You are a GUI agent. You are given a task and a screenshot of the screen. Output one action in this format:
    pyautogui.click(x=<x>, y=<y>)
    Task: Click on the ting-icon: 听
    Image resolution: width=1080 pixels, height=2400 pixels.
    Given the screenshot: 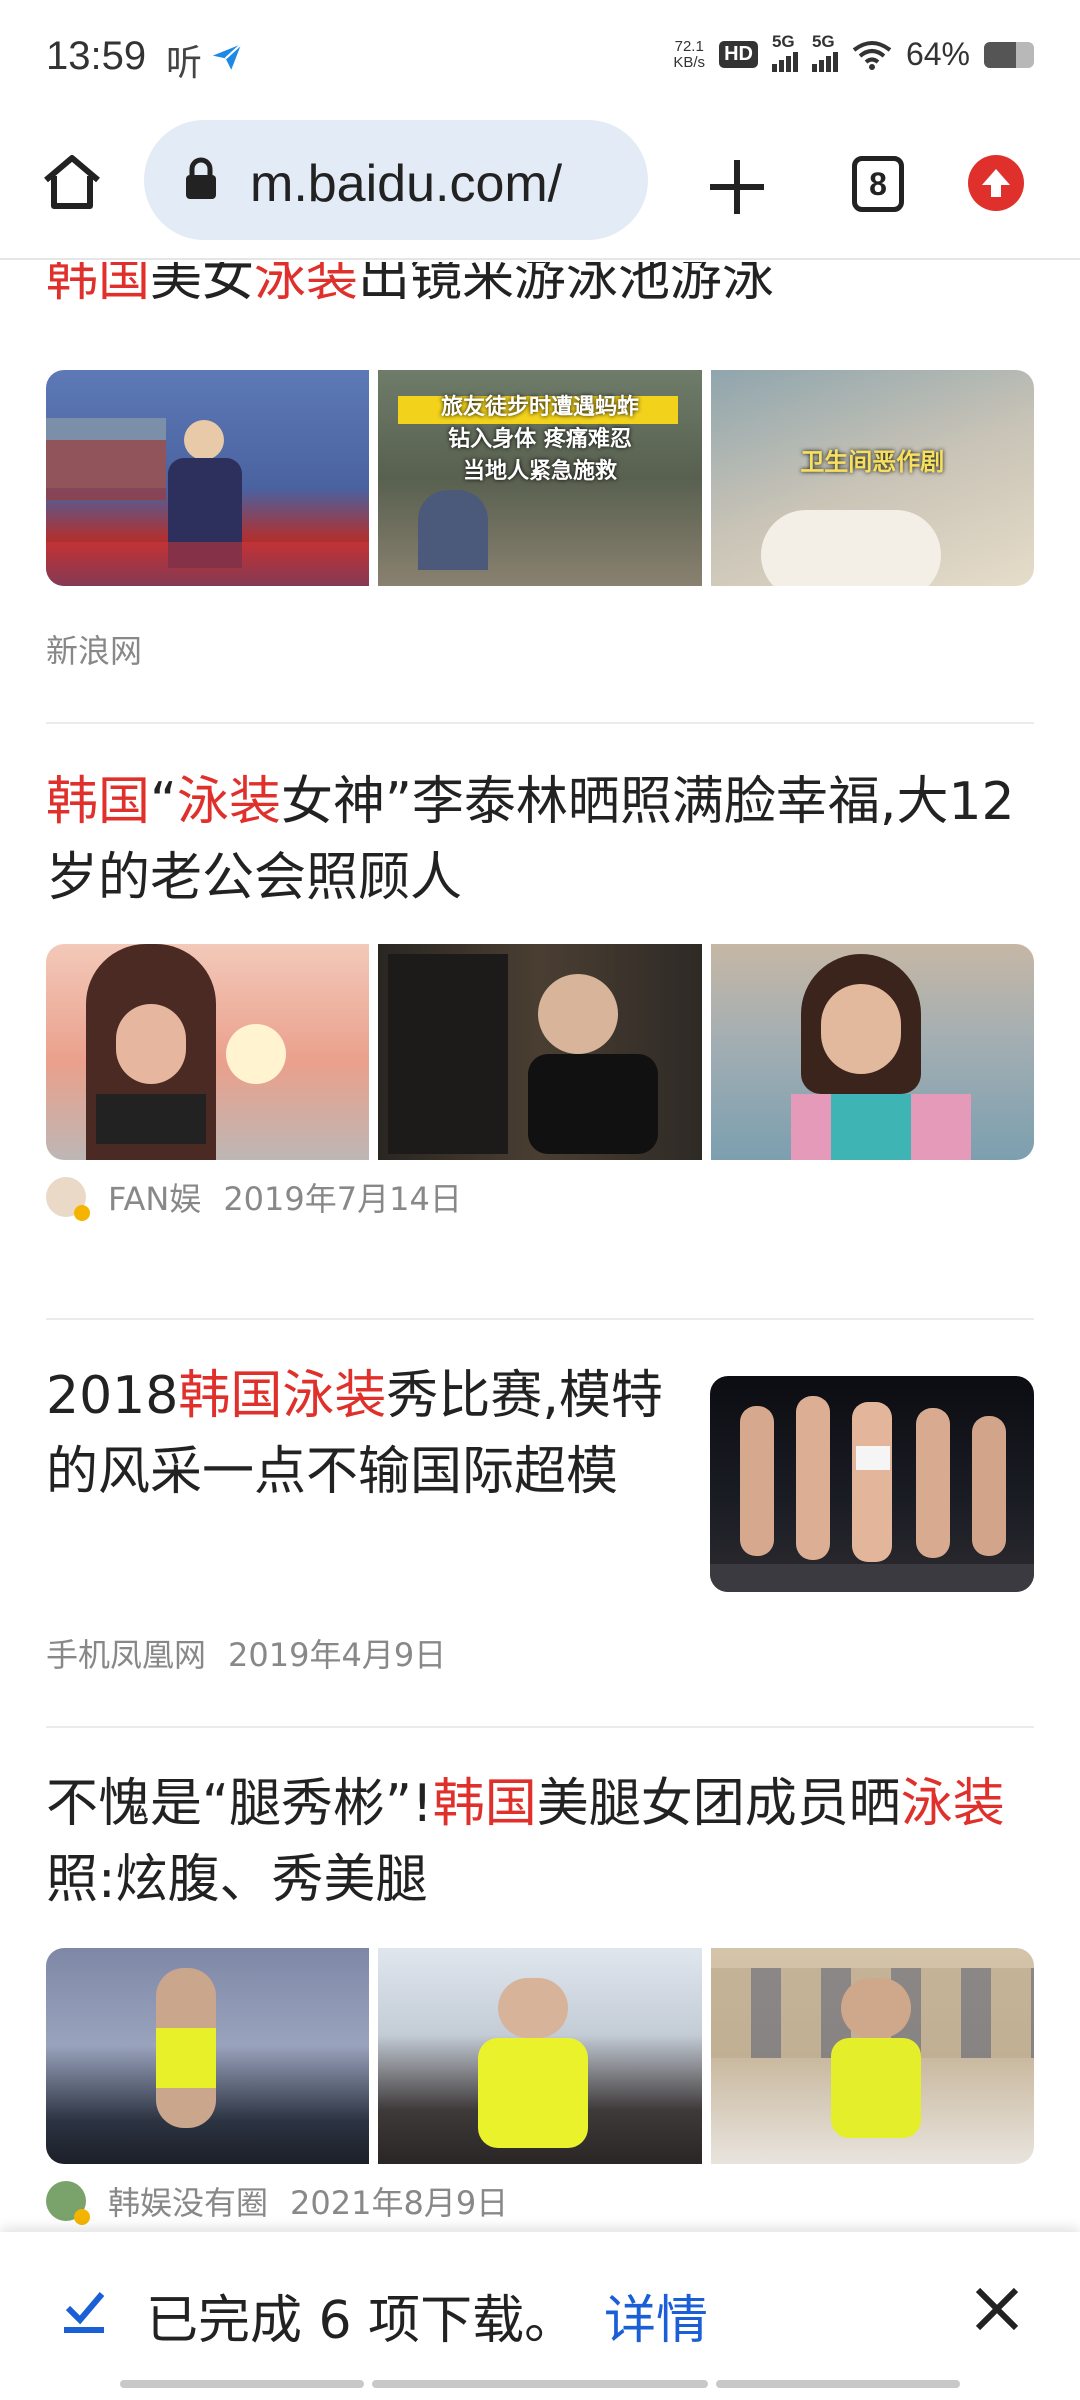 What is the action you would take?
    pyautogui.click(x=184, y=63)
    